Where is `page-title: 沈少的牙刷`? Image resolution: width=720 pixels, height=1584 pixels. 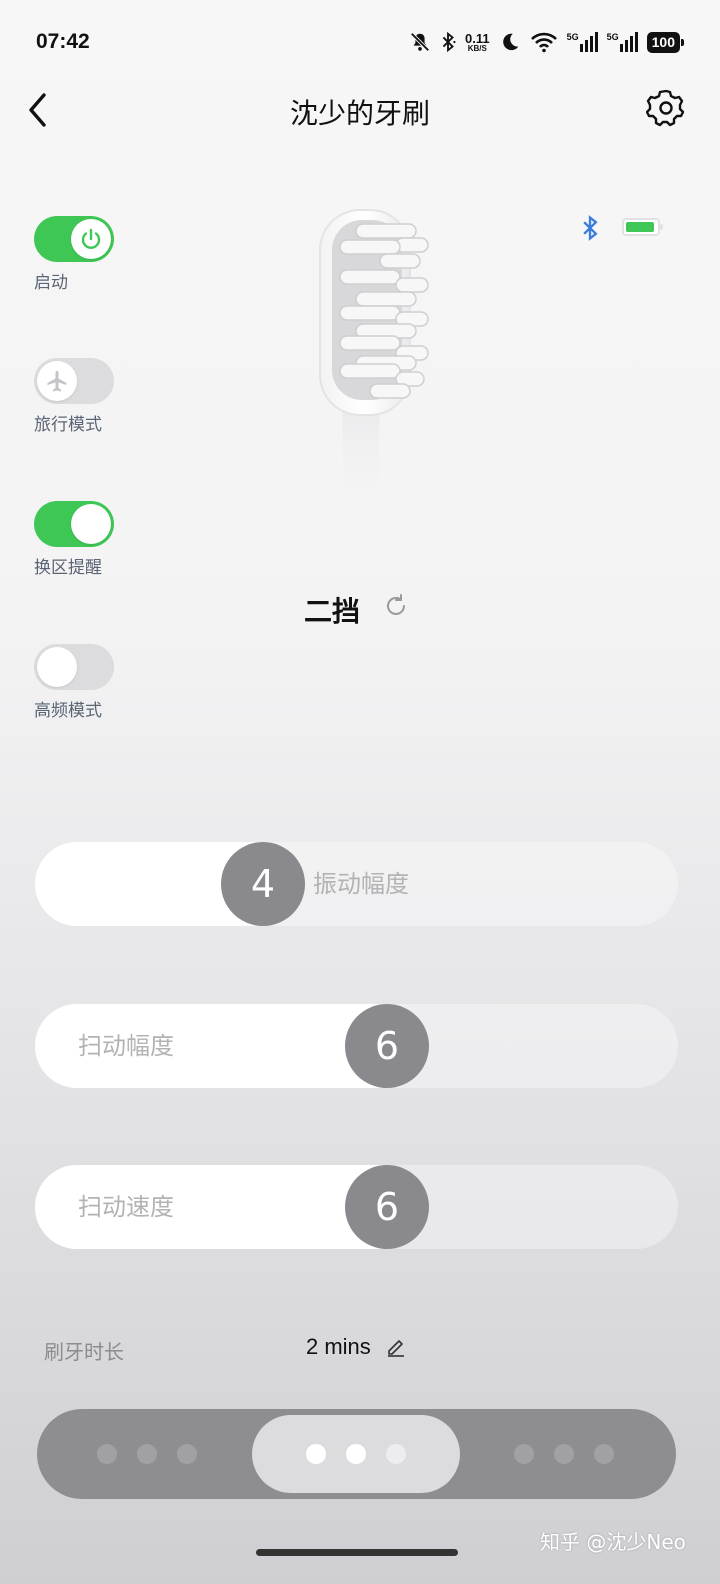
page-title: 沈少的牙刷 is located at coordinates (359, 113).